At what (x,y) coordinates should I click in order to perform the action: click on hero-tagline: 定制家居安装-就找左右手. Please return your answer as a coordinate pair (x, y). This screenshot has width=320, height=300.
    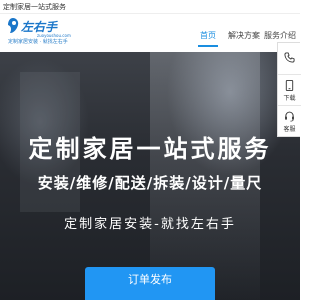
    Looking at the image, I should click on (150, 224).